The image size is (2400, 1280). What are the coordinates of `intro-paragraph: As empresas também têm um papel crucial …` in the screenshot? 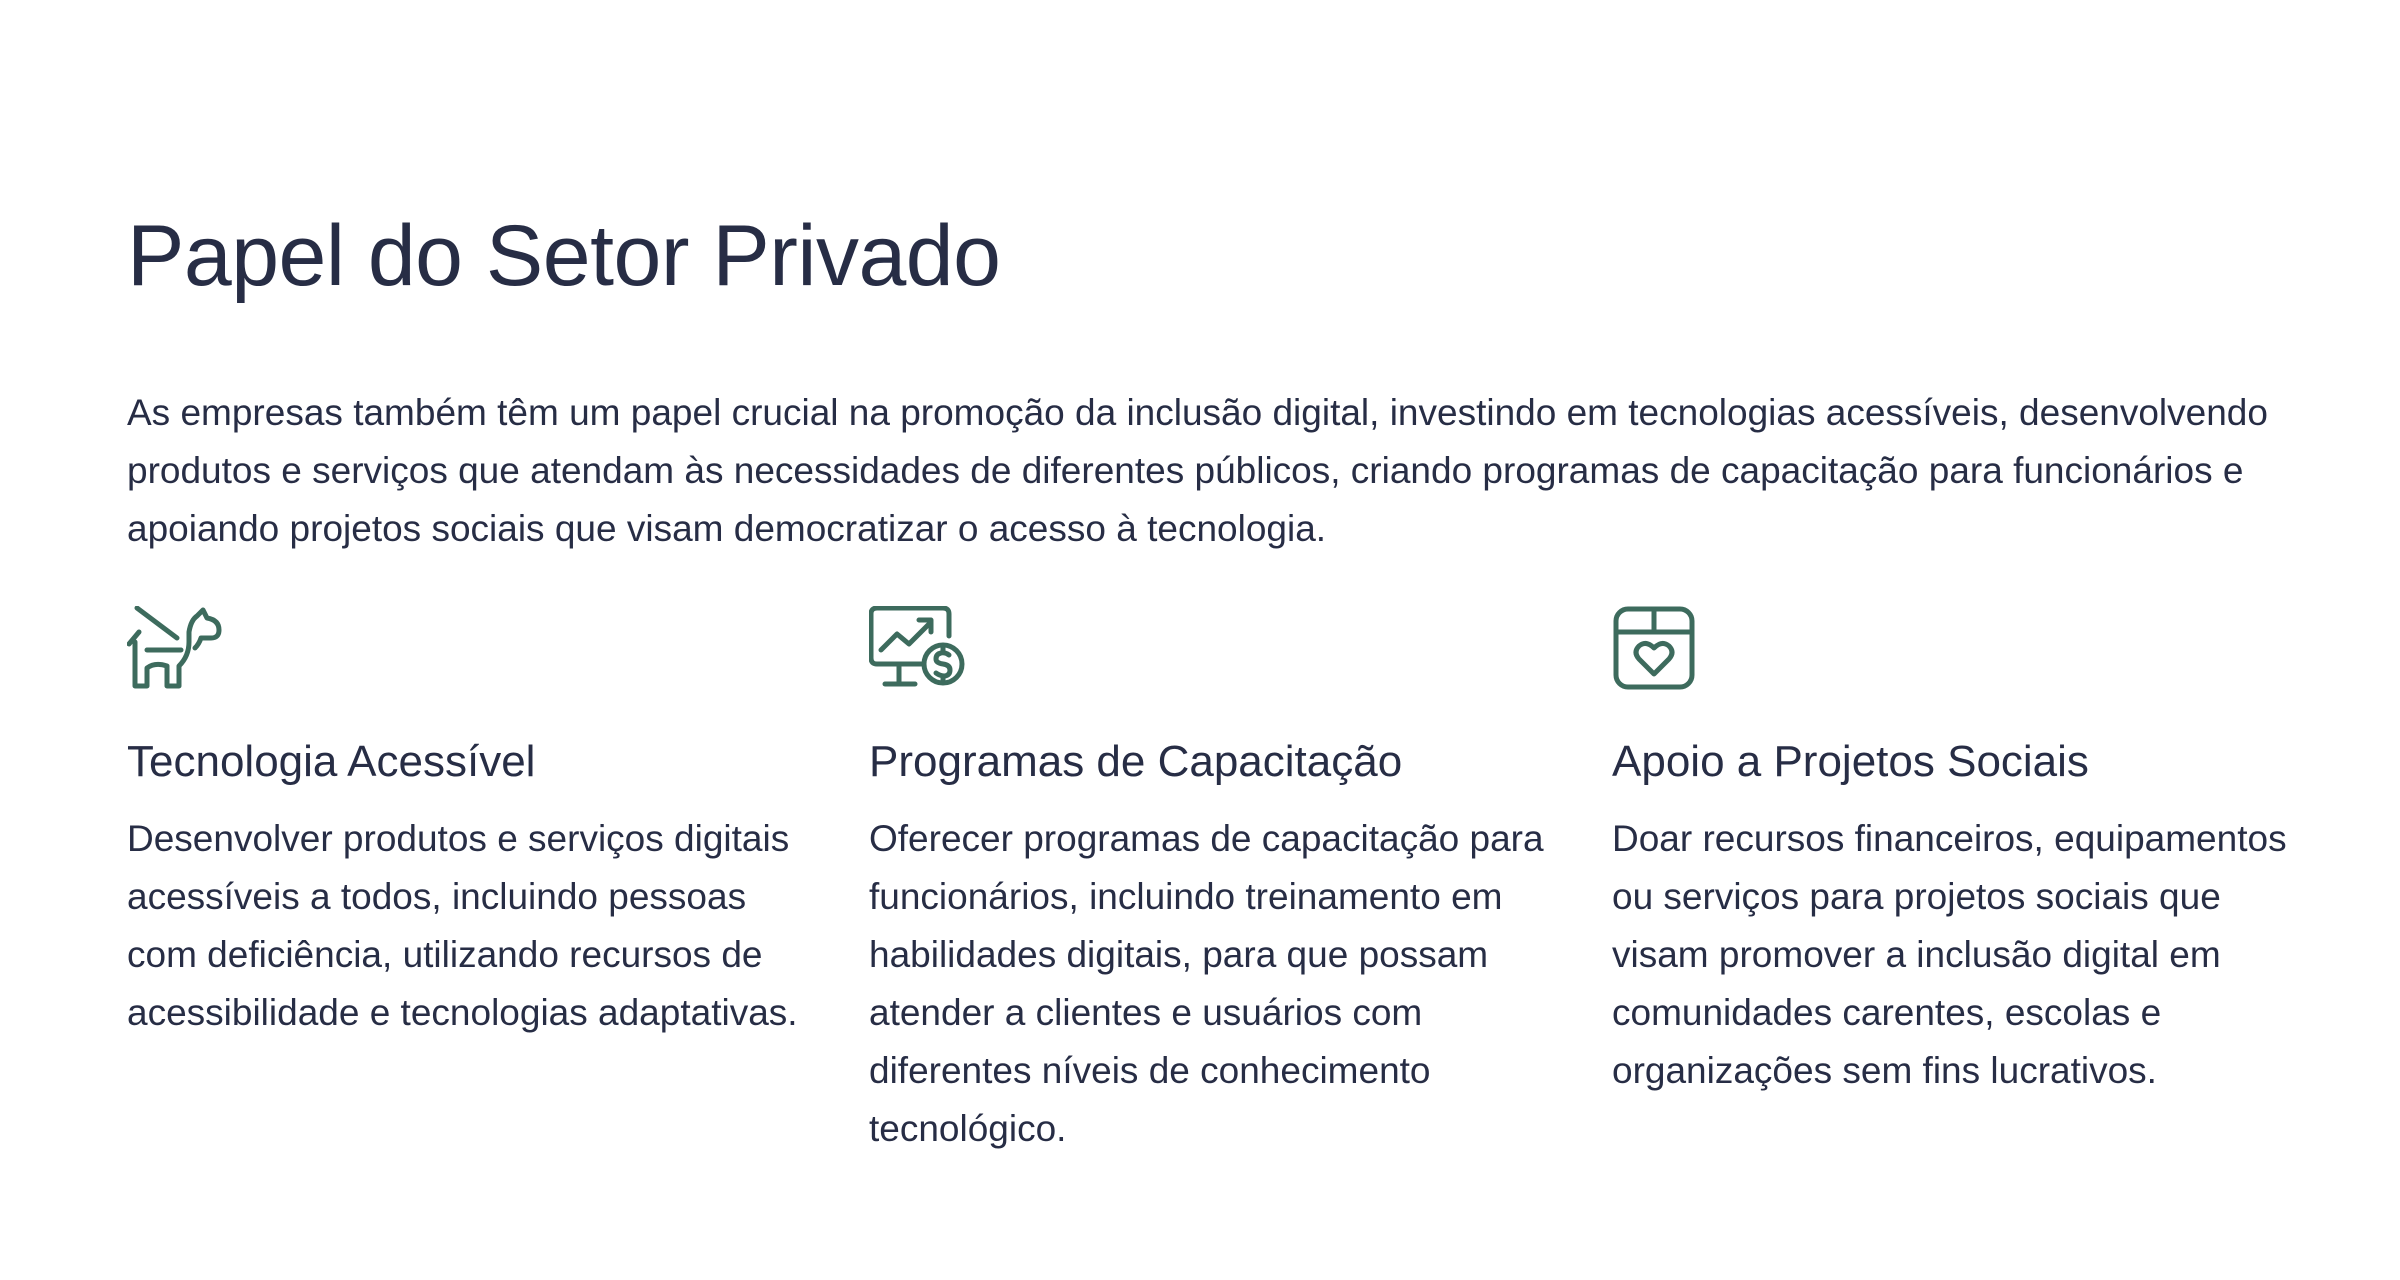 It's located at (1197, 470).